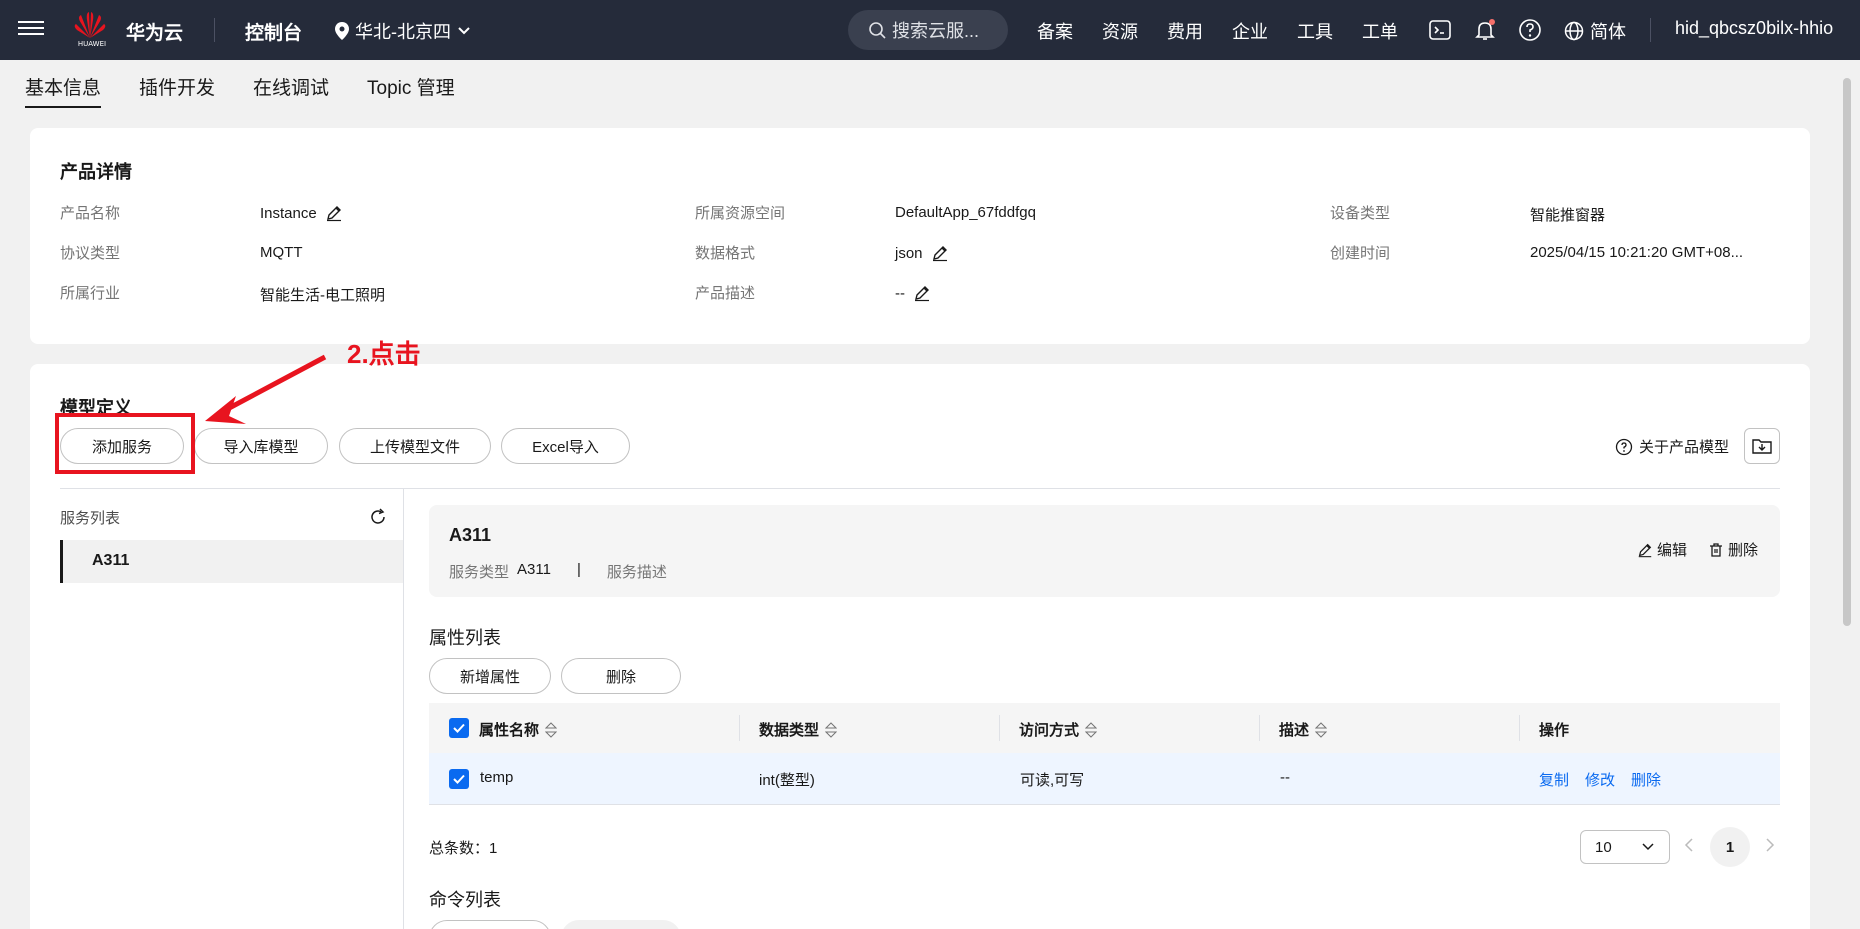 The image size is (1860, 929). I want to click on column-access-label: 访问方式, so click(1049, 730).